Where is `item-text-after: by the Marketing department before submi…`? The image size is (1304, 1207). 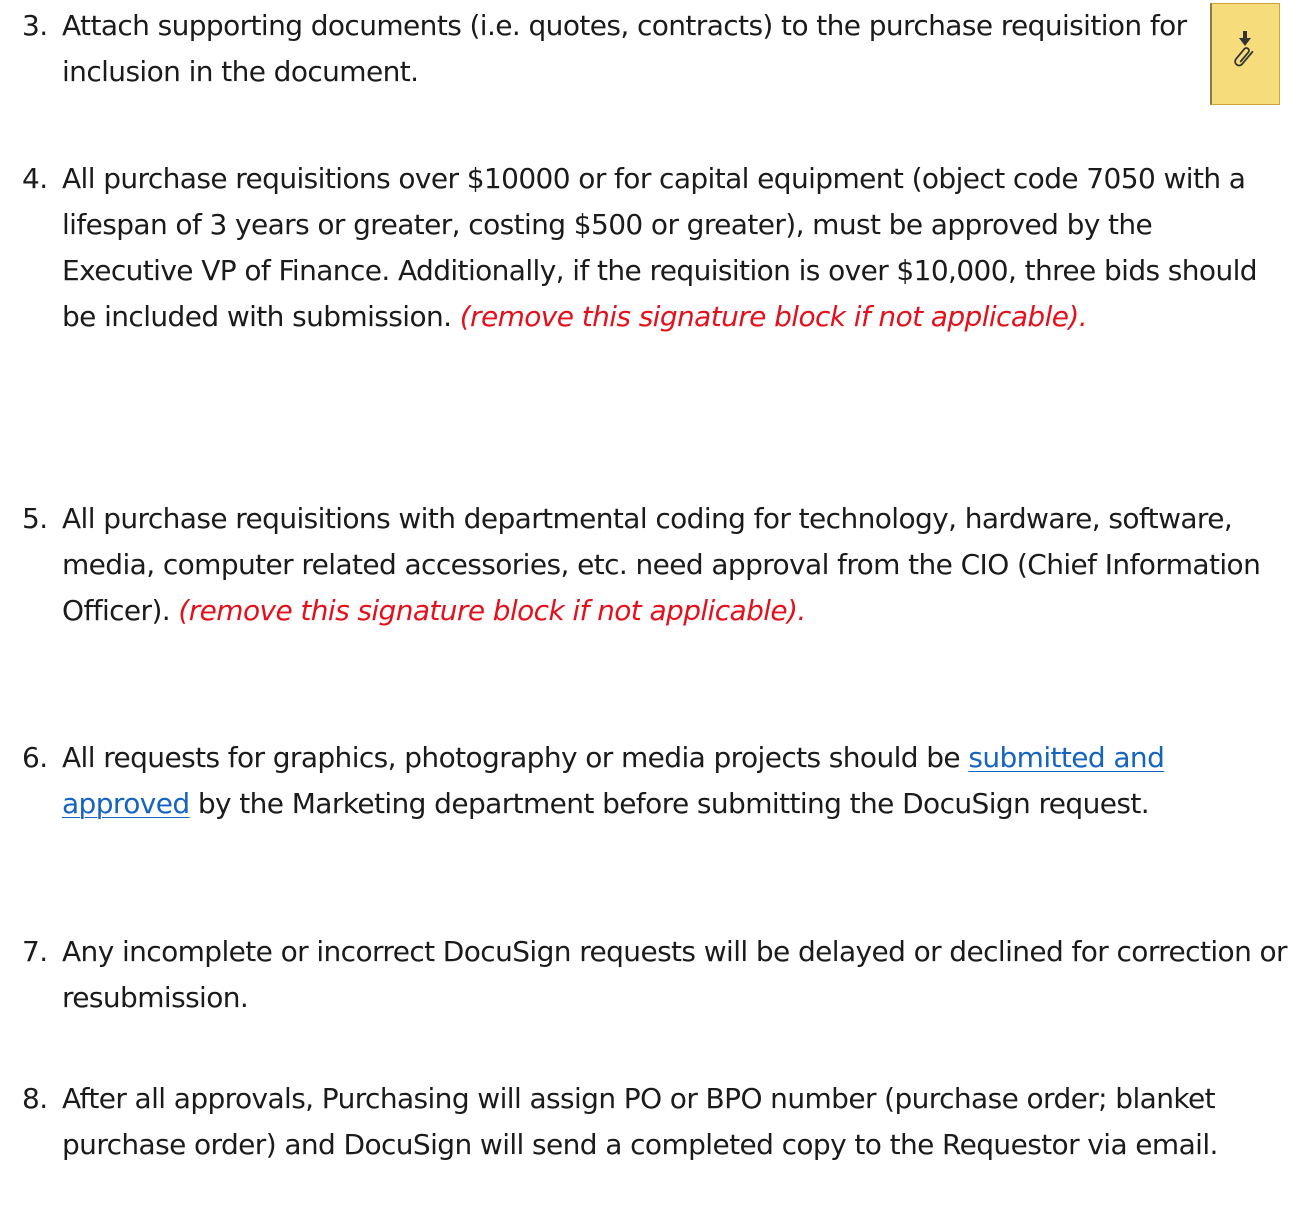 item-text-after: by the Marketing department before submi… is located at coordinates (669, 803).